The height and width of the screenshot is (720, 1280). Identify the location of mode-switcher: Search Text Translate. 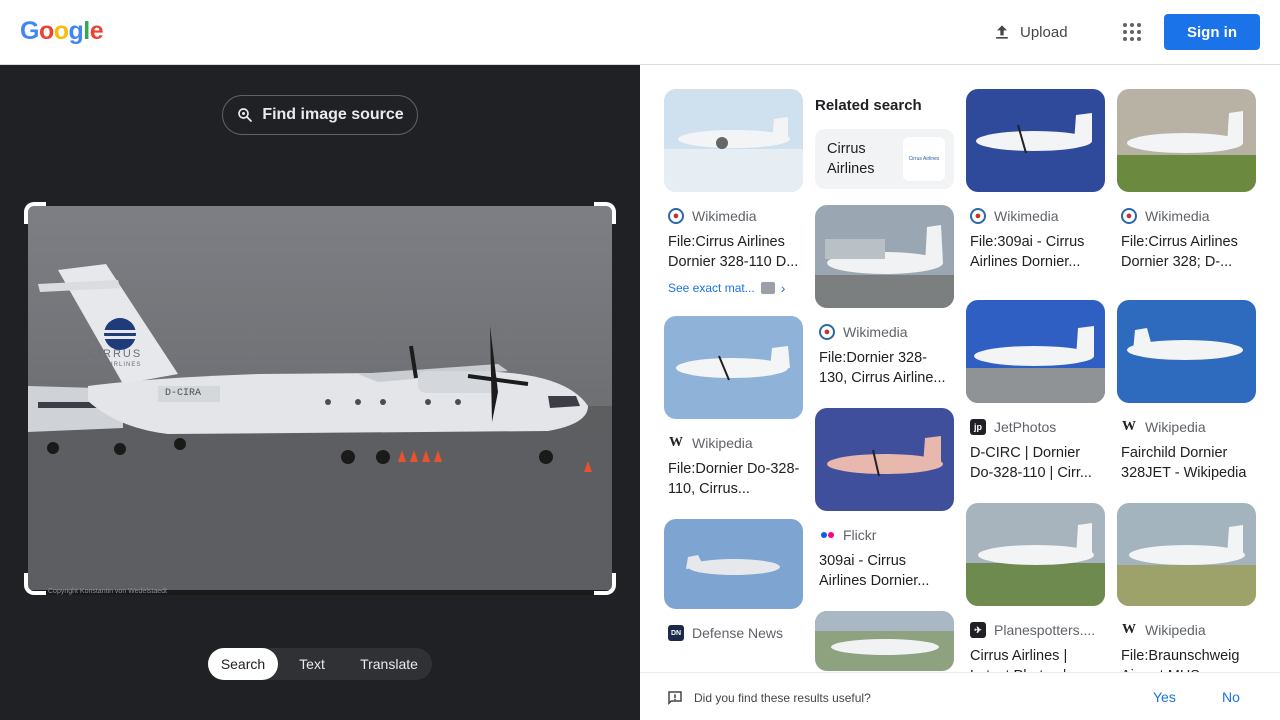
(320, 664).